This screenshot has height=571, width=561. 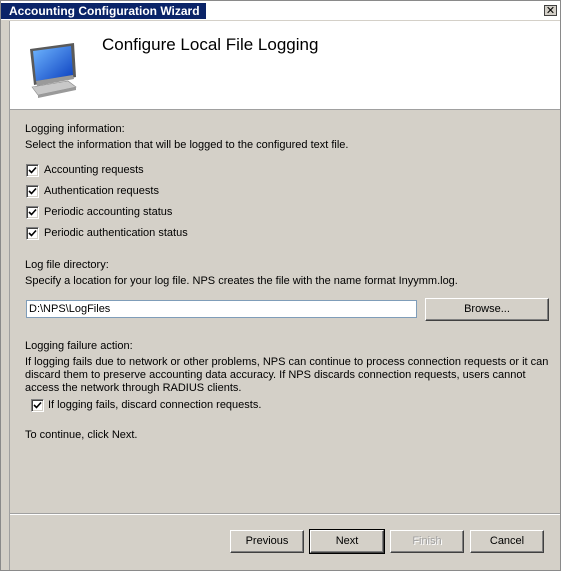 What do you see at coordinates (103, 11) in the screenshot?
I see `window-title: Accounting Configuration Wizard` at bounding box center [103, 11].